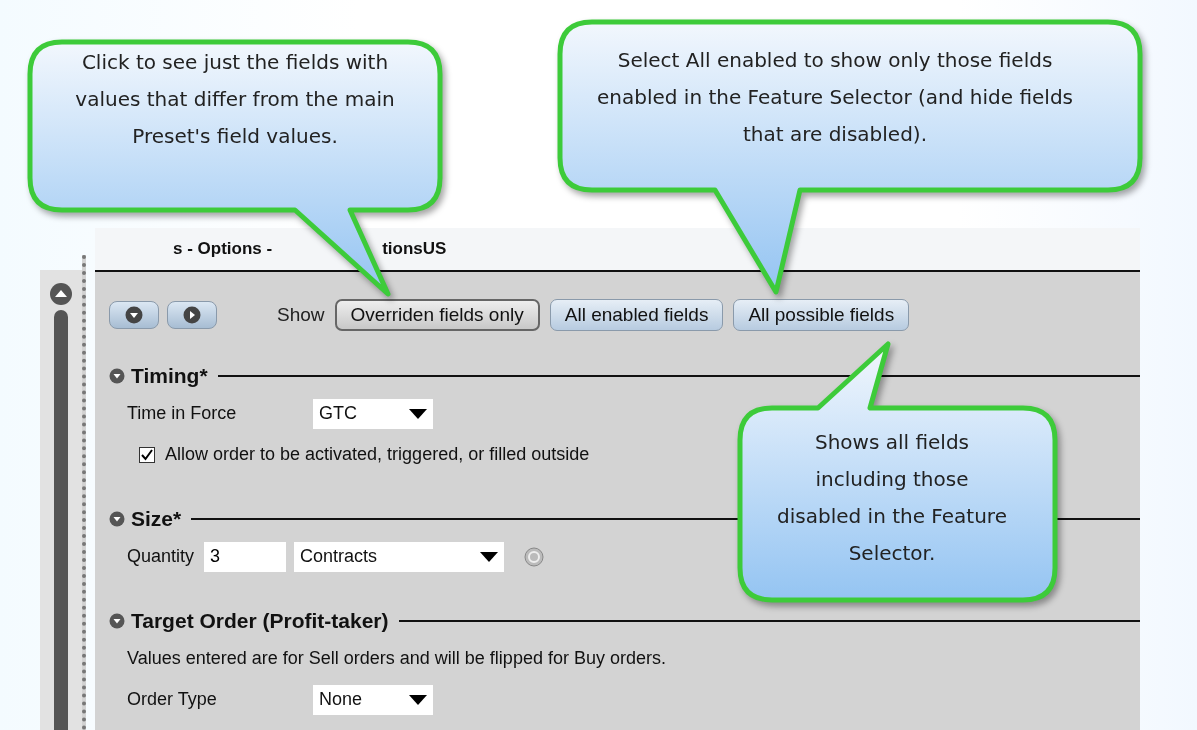  I want to click on filter-button: Overriden fields only, so click(437, 315).